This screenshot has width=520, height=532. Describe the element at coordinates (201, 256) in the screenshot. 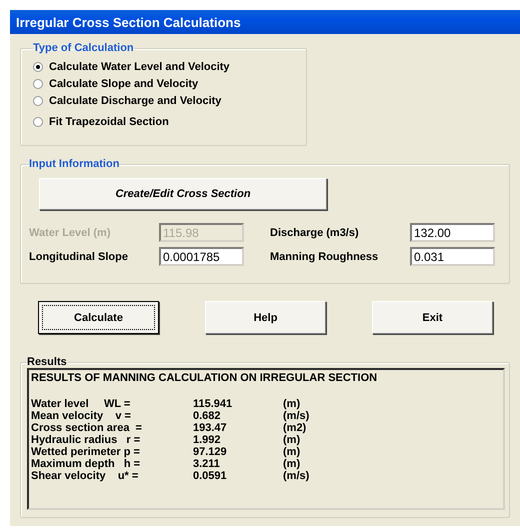

I see `input-field: 0.0001785` at that location.